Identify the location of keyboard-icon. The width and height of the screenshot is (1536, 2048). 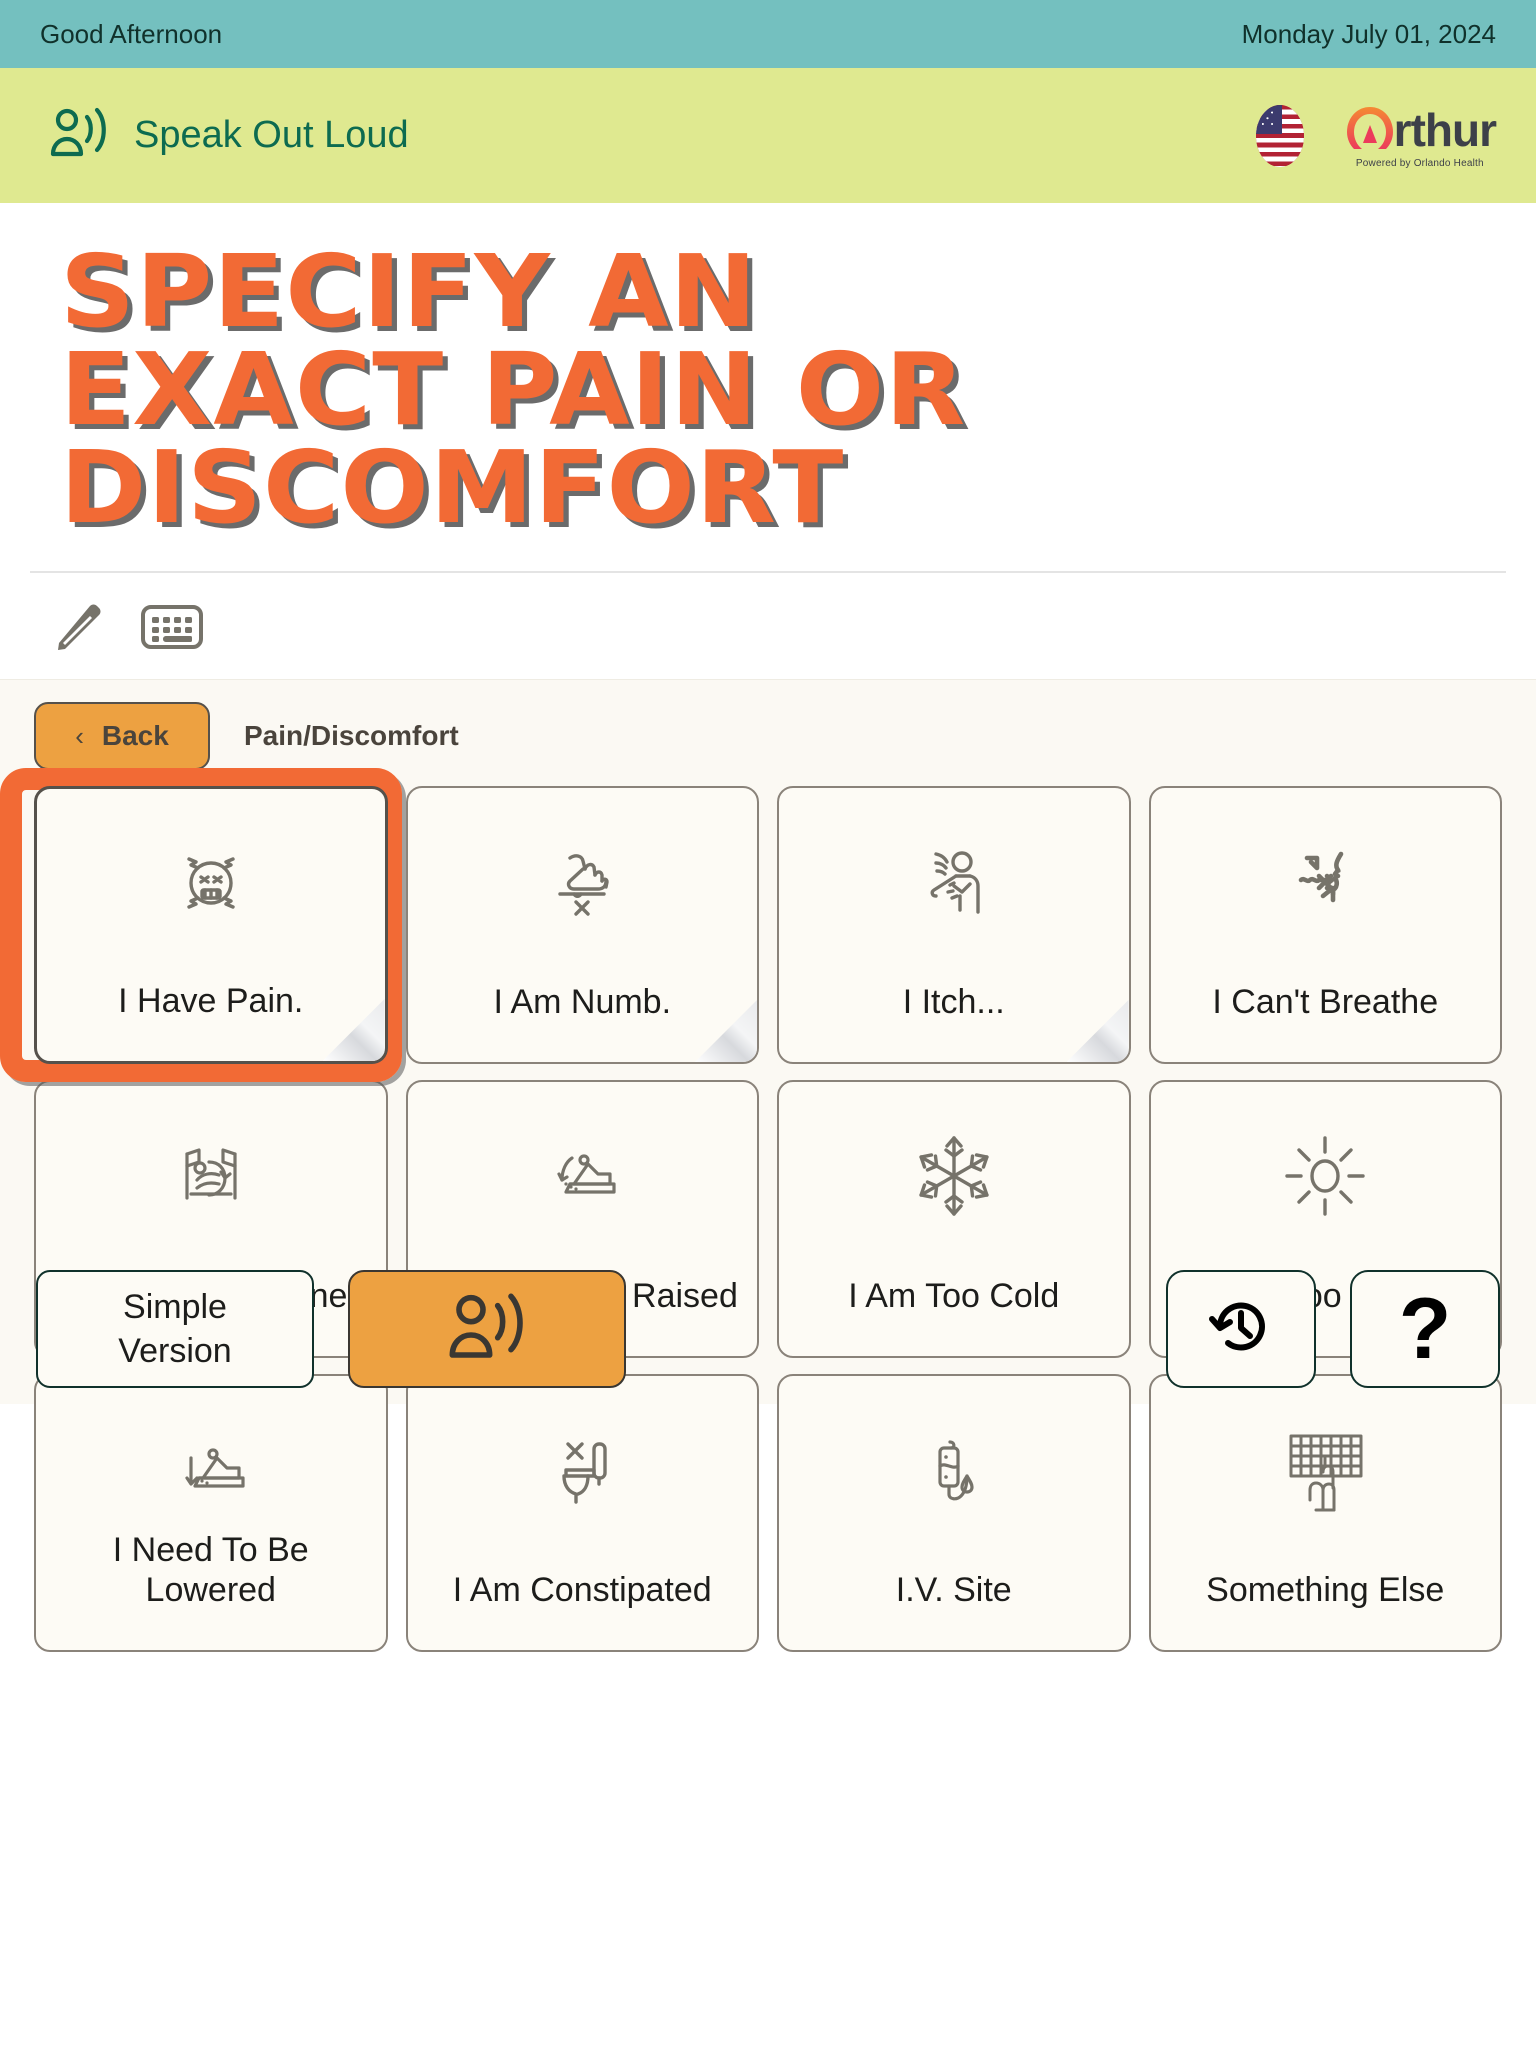
(172, 627).